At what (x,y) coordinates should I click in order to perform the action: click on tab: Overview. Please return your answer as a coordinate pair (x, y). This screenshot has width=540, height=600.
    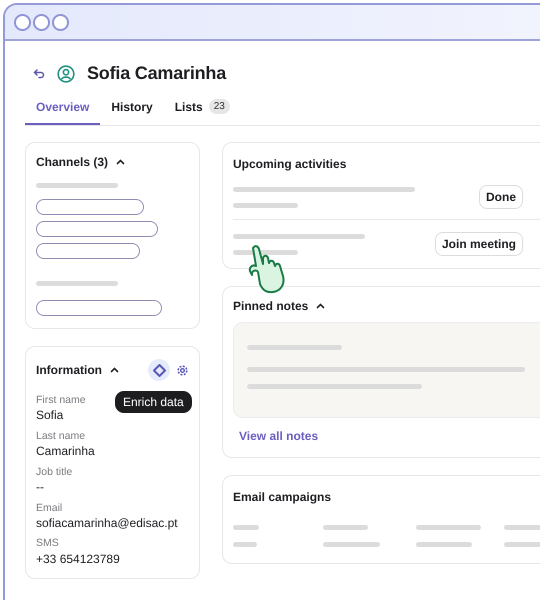
    Looking at the image, I should click on (62, 112).